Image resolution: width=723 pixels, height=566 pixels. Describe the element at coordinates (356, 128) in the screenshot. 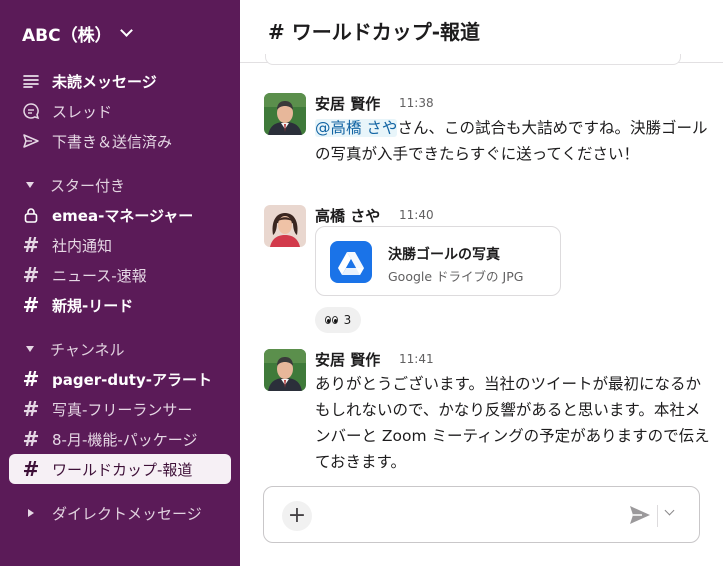

I see `user-mention: @高橋 さや` at that location.